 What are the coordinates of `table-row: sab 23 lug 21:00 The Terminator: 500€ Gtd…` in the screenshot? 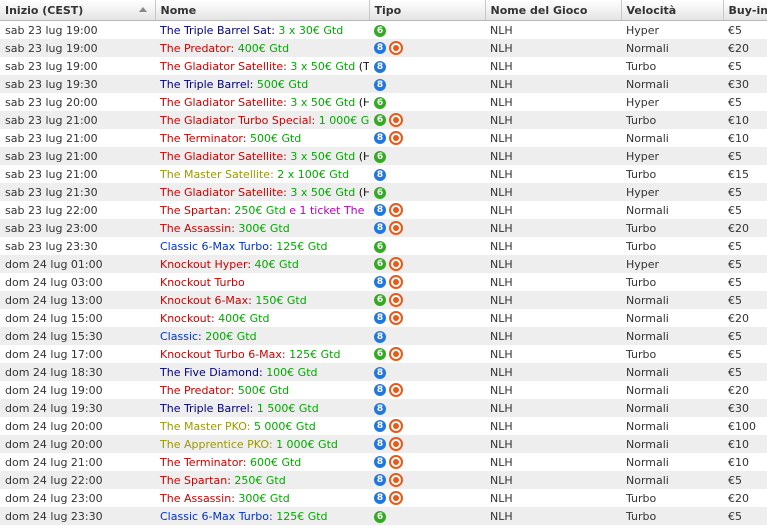 It's located at (383, 138).